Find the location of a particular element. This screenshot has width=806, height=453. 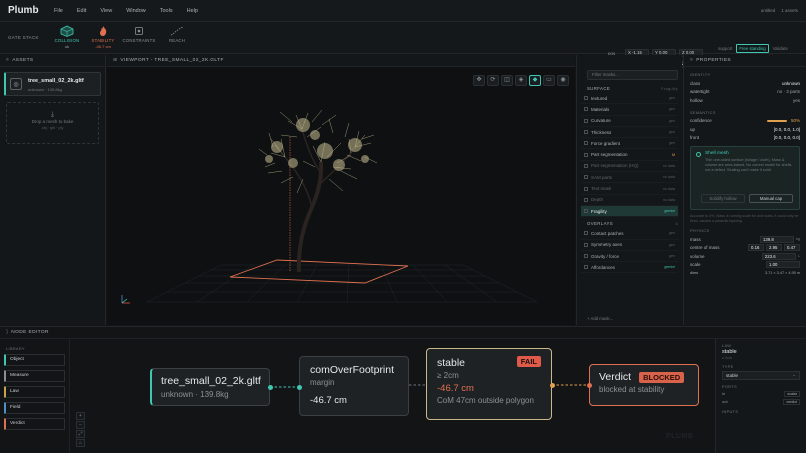

com-x-field: 0.16 is located at coordinates (756, 248).